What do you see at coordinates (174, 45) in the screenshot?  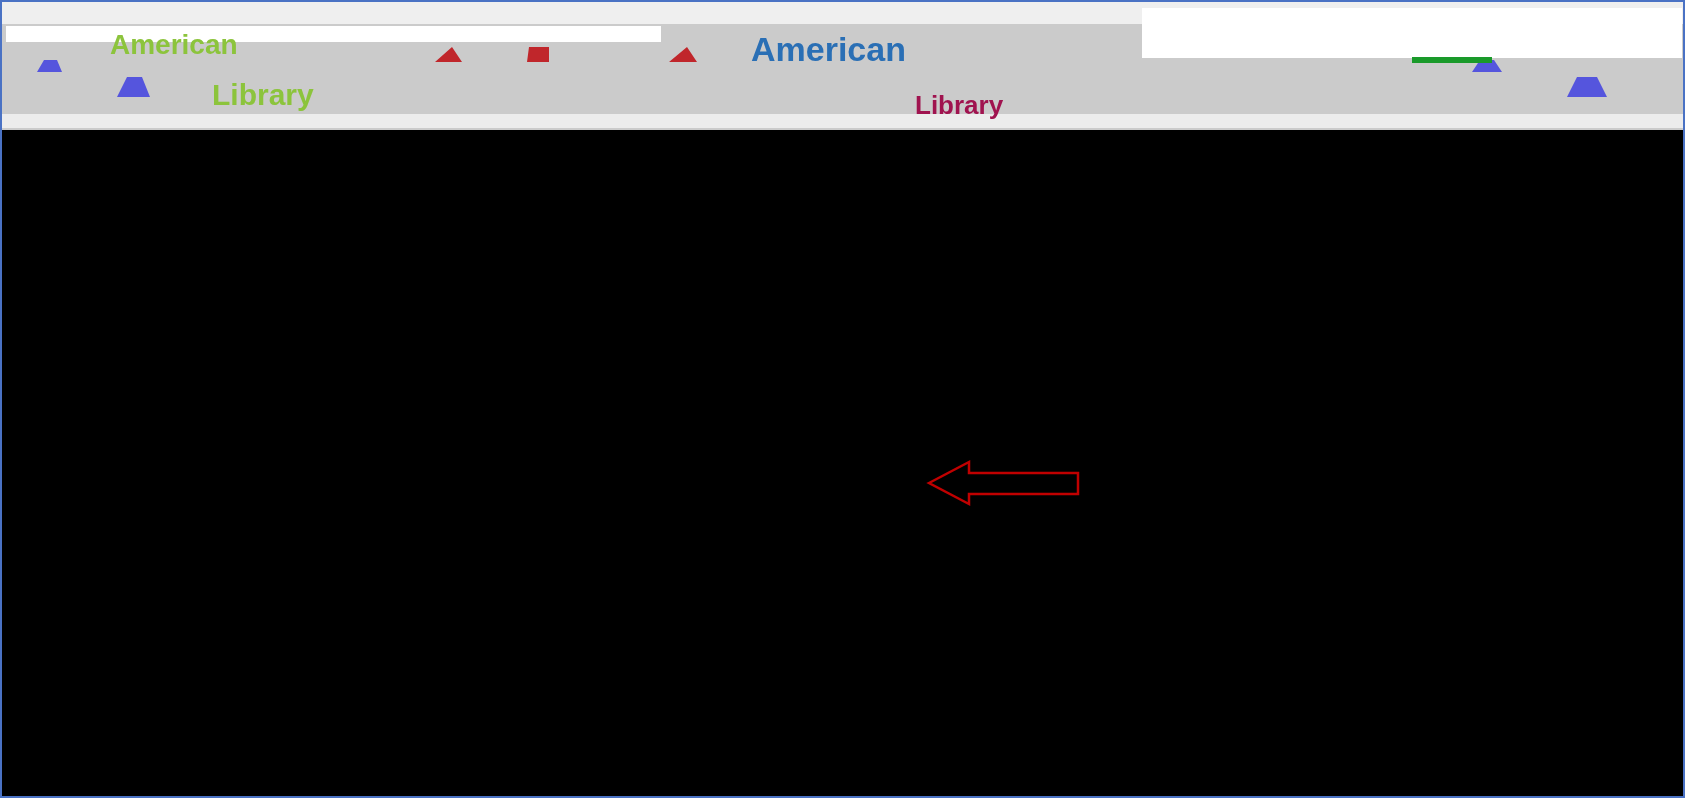 I see `logo-text: American` at bounding box center [174, 45].